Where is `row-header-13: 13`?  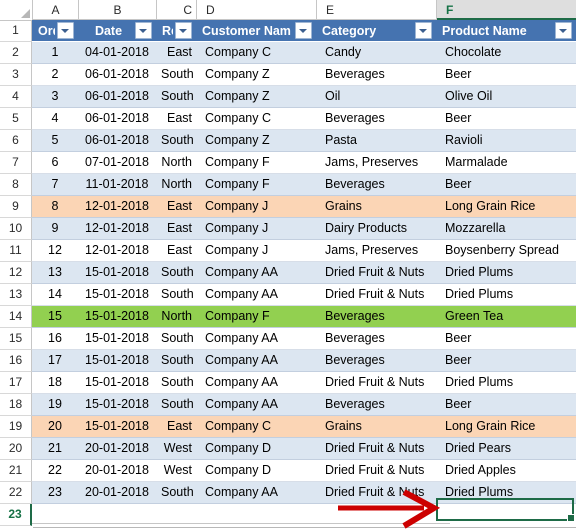
row-header-13: 13 is located at coordinates (16, 295).